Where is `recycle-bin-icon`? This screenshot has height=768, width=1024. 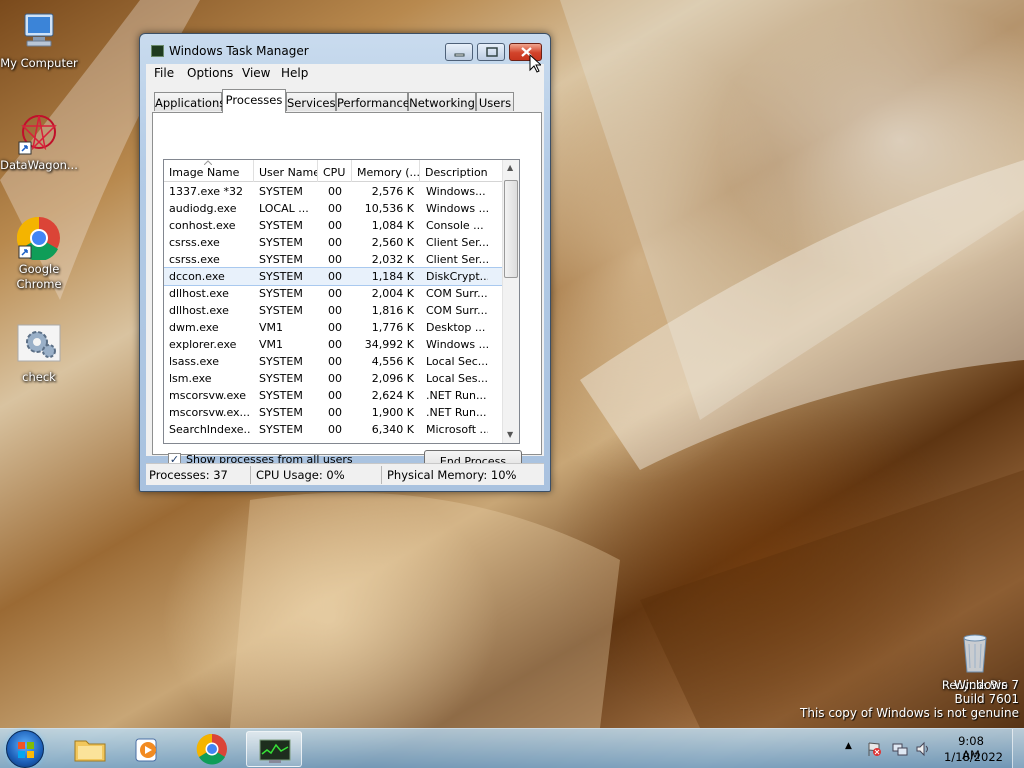 recycle-bin-icon is located at coordinates (975, 654).